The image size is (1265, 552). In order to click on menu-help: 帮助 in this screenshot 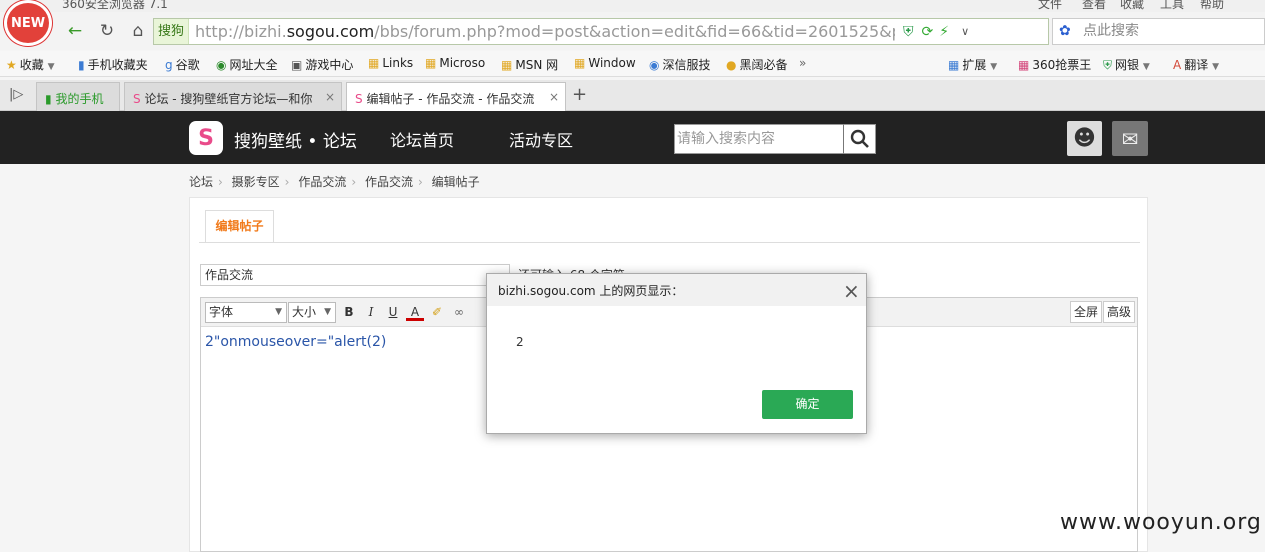, I will do `click(1212, 6)`.